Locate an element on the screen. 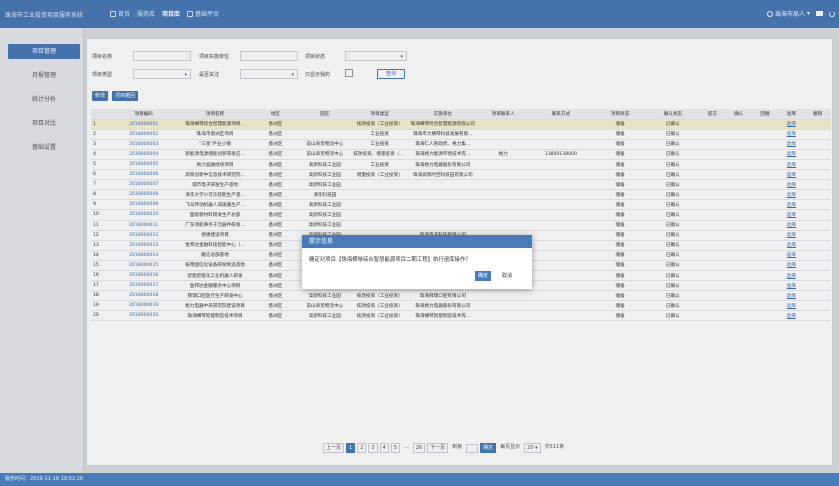  dialog-message: 确定对项目【珠海横琴综合智慧能源项目二期工程】执行退库操作？ is located at coordinates (390, 260).